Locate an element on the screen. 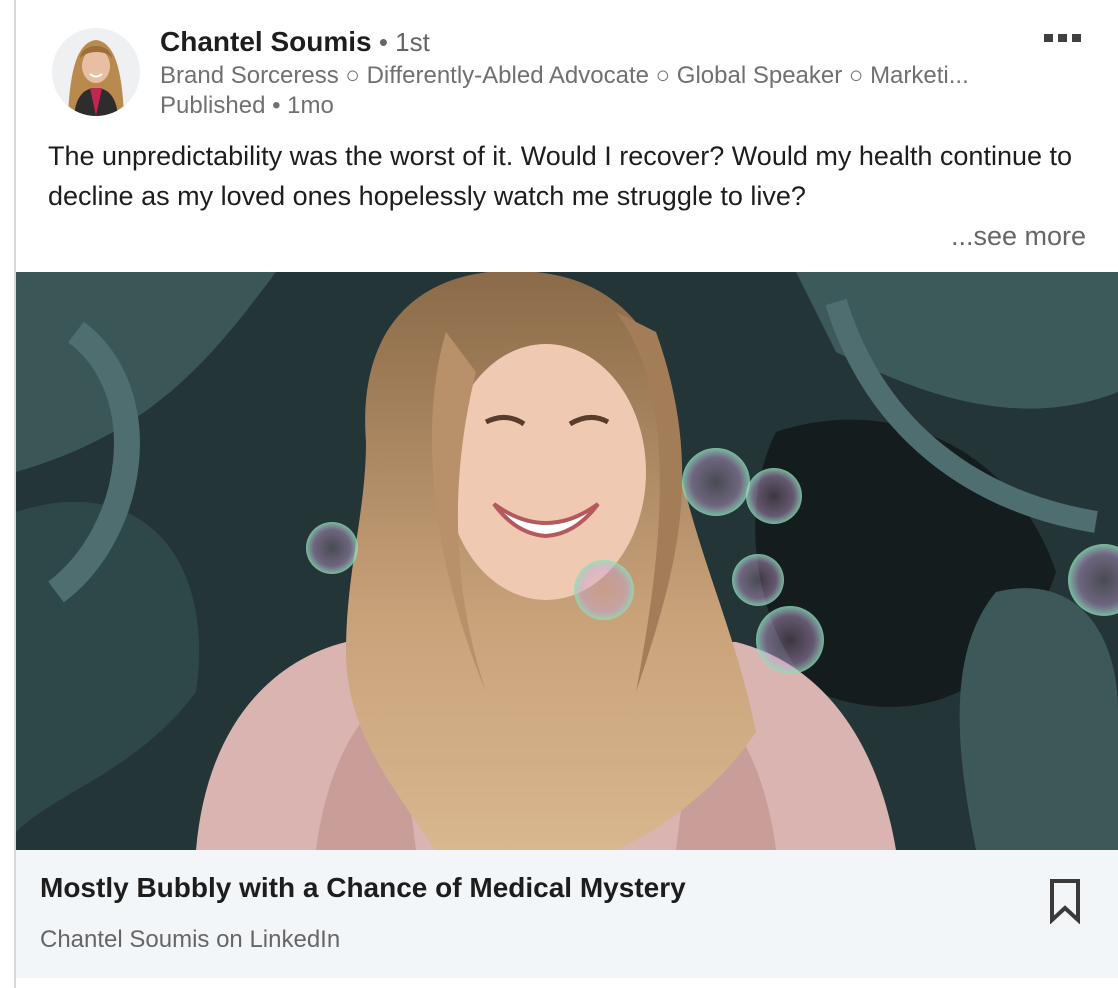 The height and width of the screenshot is (988, 1118). author-name: Chantel Soumis is located at coordinates (266, 41).